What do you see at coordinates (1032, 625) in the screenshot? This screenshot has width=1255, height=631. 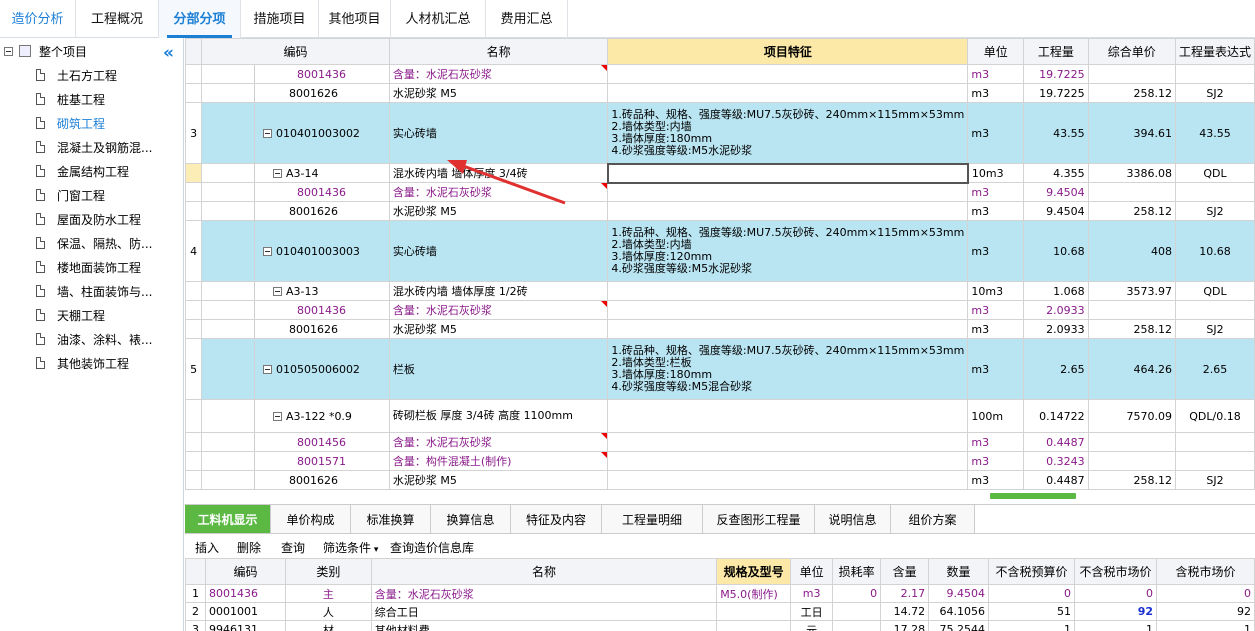 I see `budget-cell: 1` at bounding box center [1032, 625].